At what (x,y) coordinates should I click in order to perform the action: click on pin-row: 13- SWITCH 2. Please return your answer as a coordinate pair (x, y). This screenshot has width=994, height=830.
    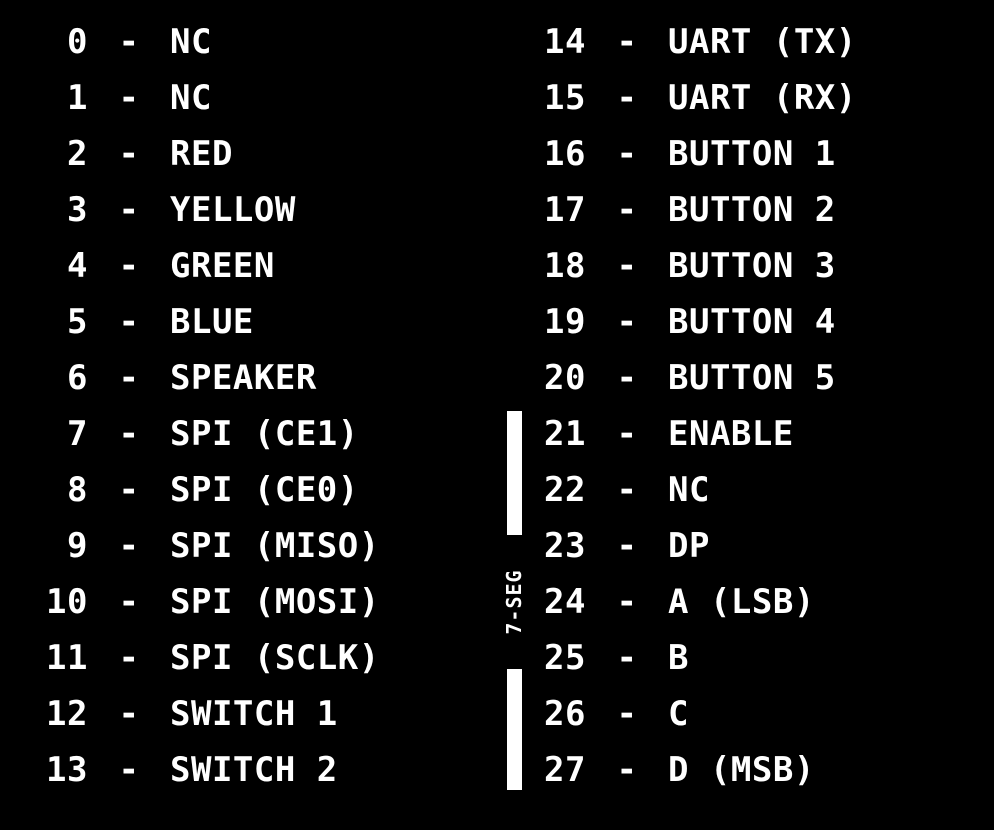
    Looking at the image, I should click on (205, 770).